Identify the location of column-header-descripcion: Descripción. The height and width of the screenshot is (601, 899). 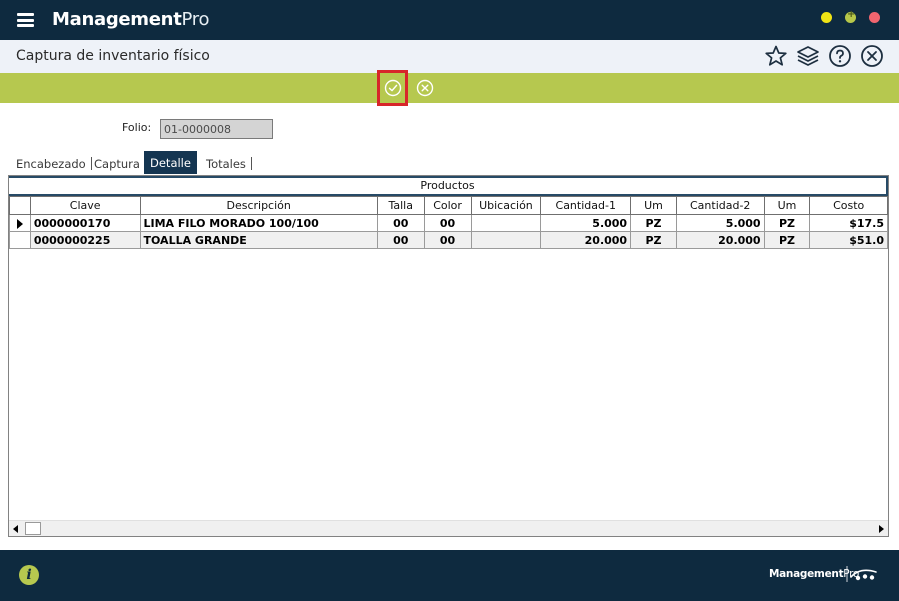
(258, 205).